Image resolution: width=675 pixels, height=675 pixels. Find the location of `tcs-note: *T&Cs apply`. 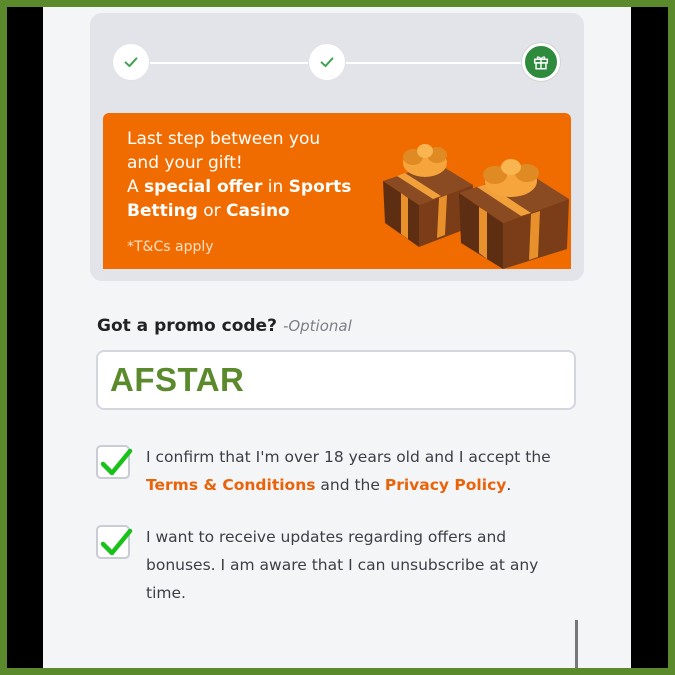

tcs-note: *T&Cs apply is located at coordinates (170, 247).